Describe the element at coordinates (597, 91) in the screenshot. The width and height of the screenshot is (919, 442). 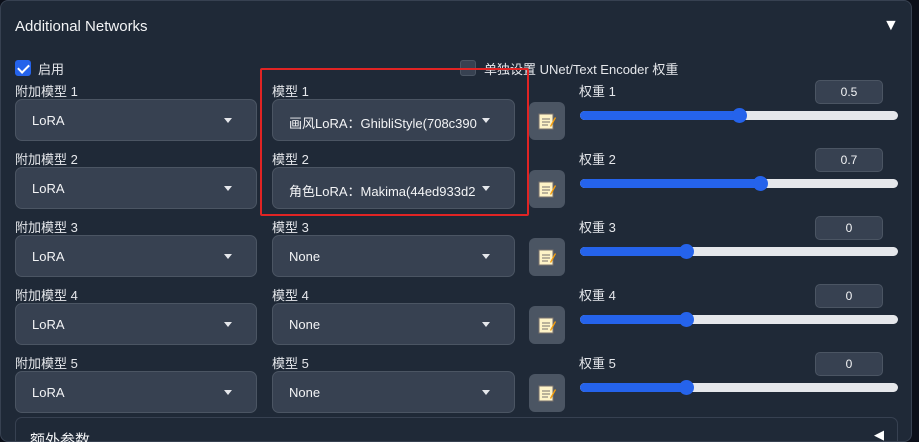
I see `weight-label: 权重 1` at that location.